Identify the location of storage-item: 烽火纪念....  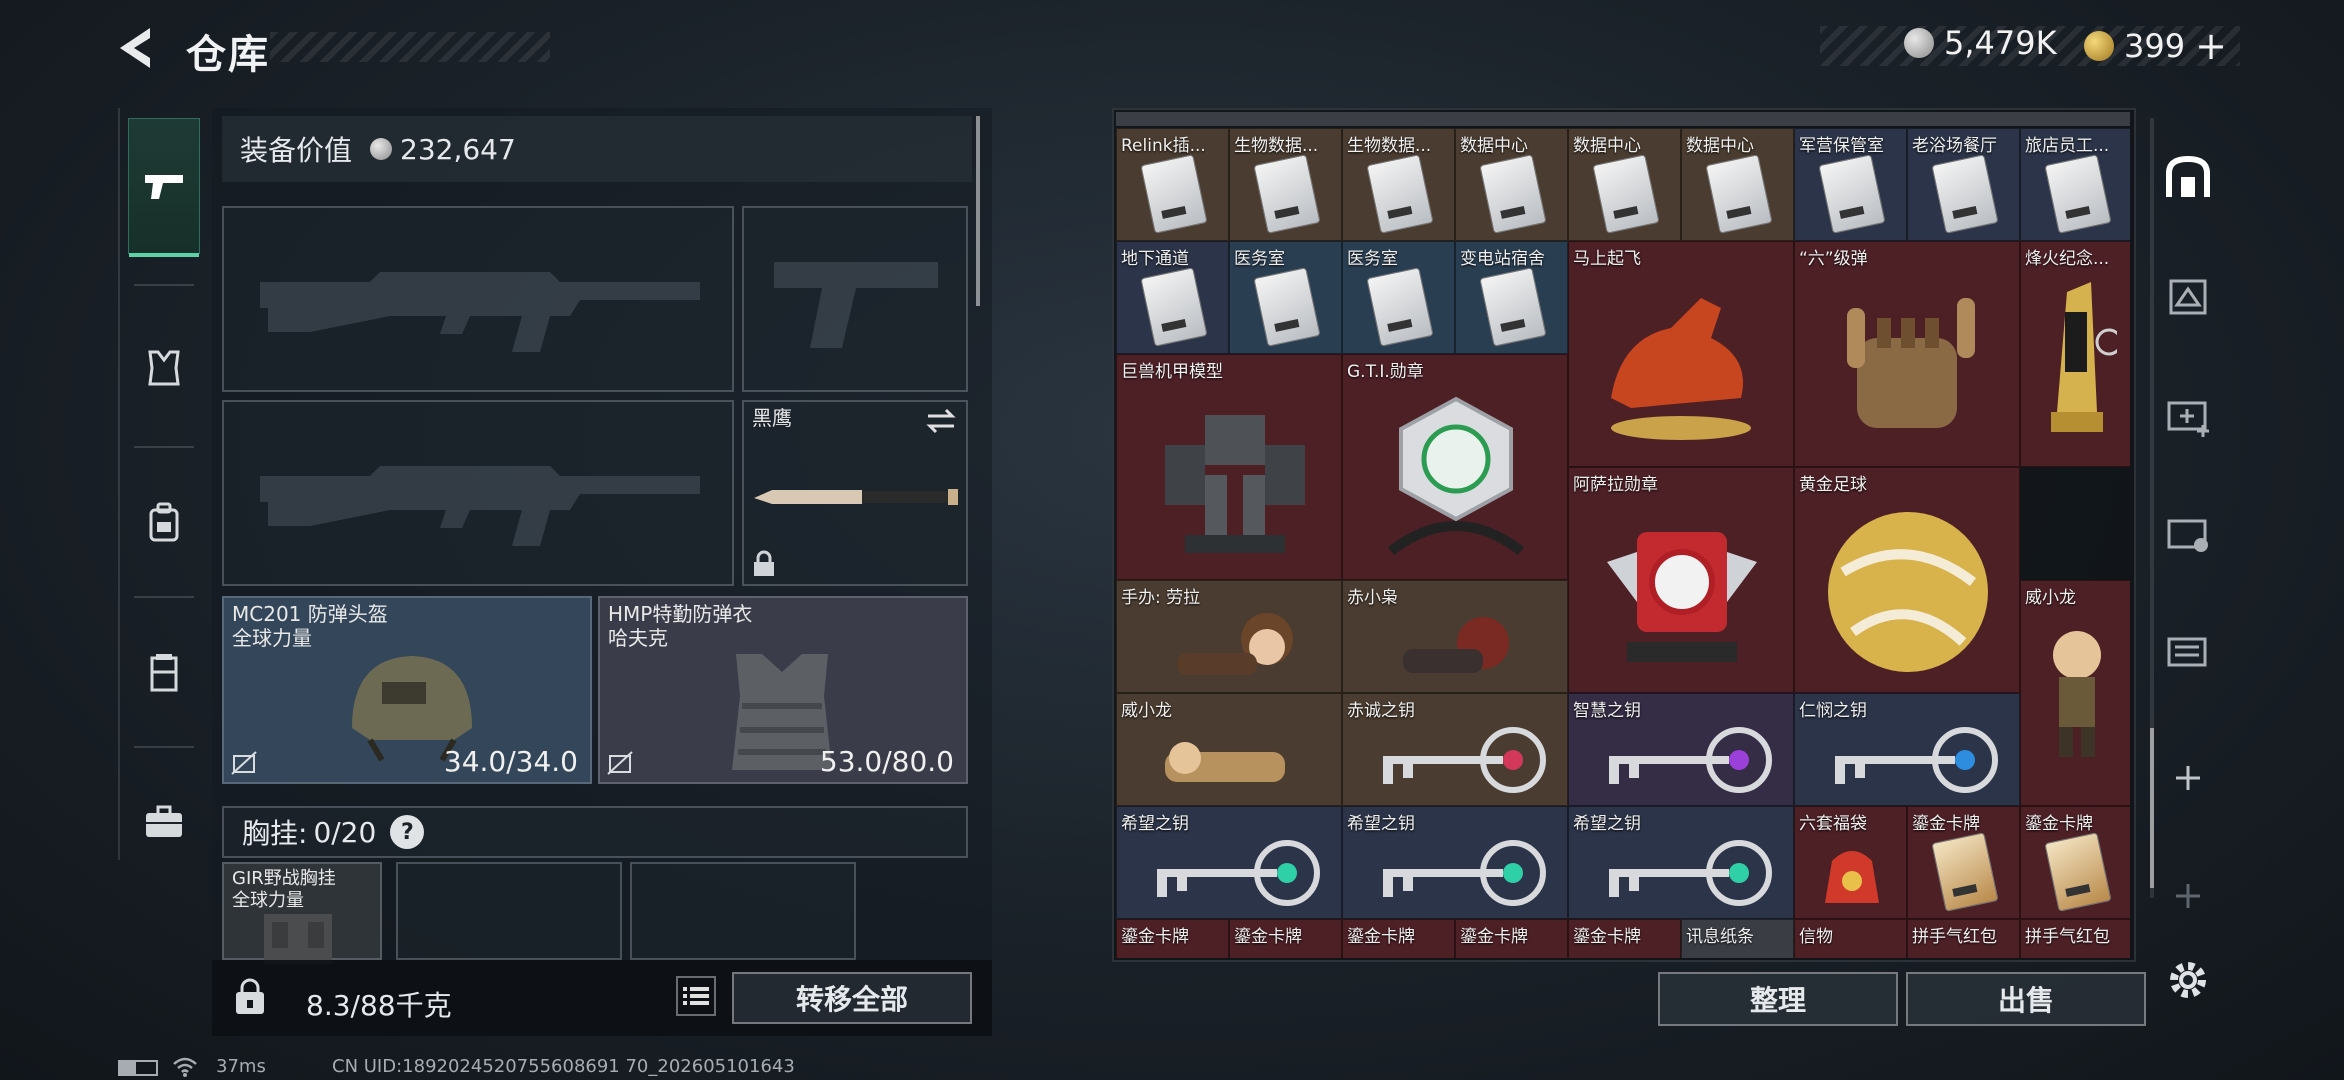
(2075, 354).